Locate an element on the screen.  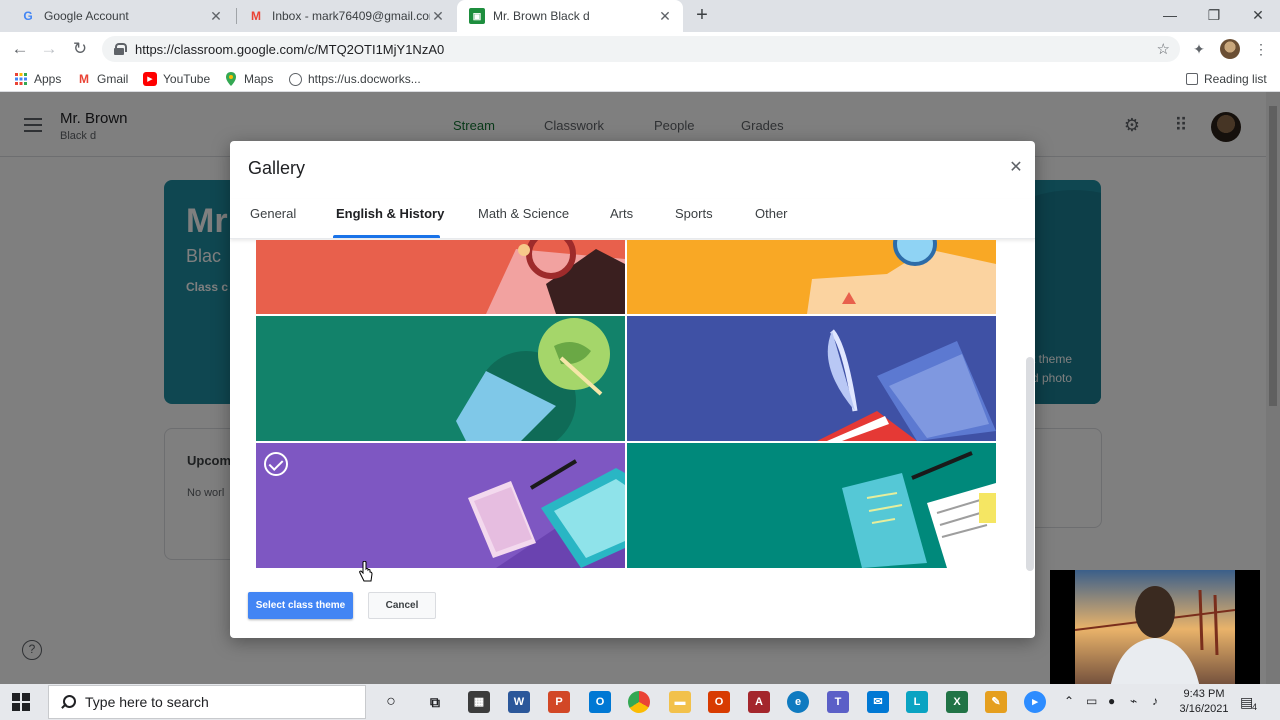
volume-icon: ♪ is located at coordinates (1155, 701).